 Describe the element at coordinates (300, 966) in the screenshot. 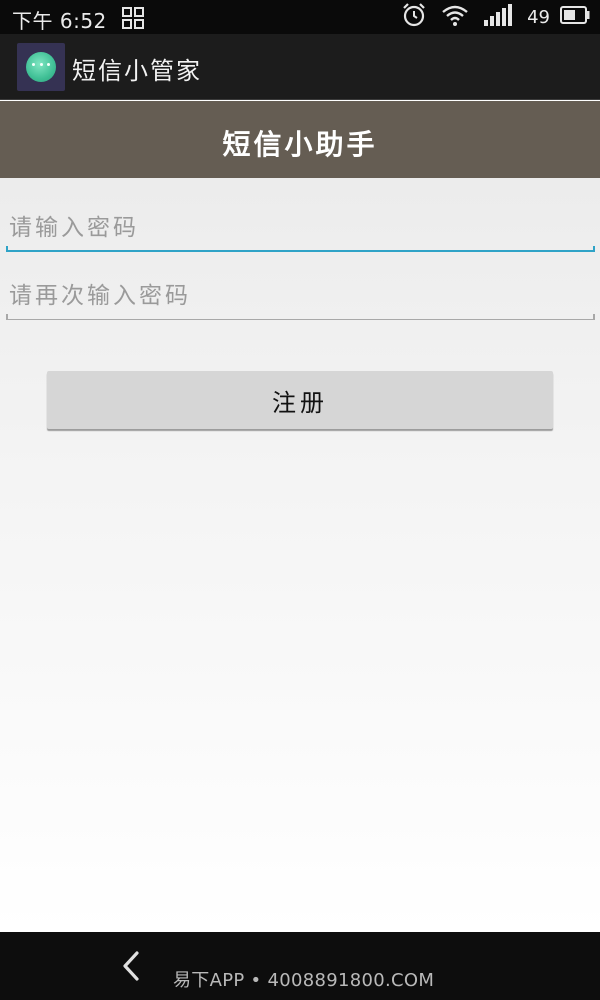

I see `navigation-bar: 易下APP • 4008891800.COM` at that location.